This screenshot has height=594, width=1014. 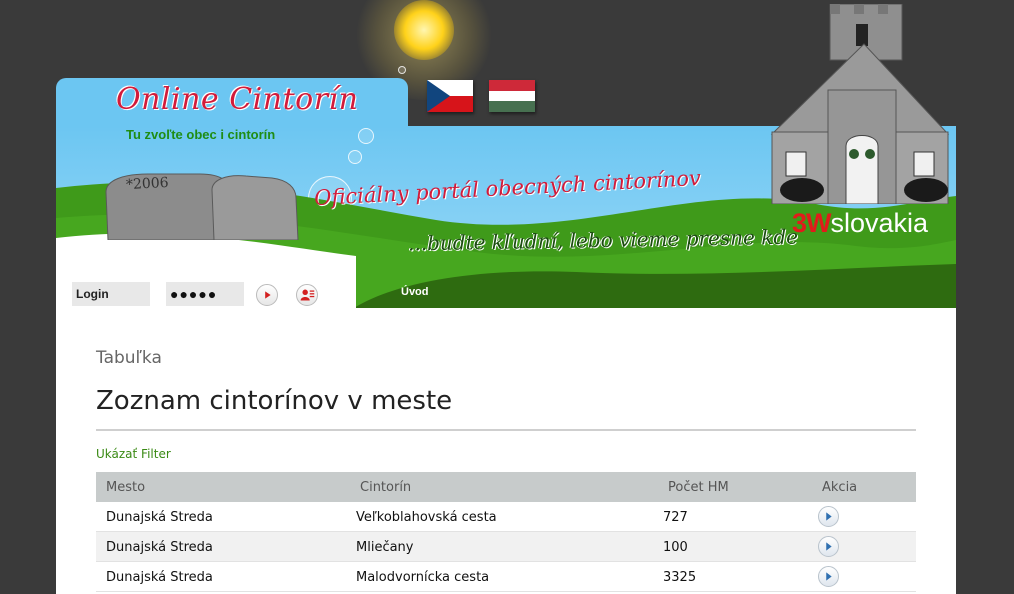 What do you see at coordinates (512, 96) in the screenshot?
I see `hungarian-flag-icon` at bounding box center [512, 96].